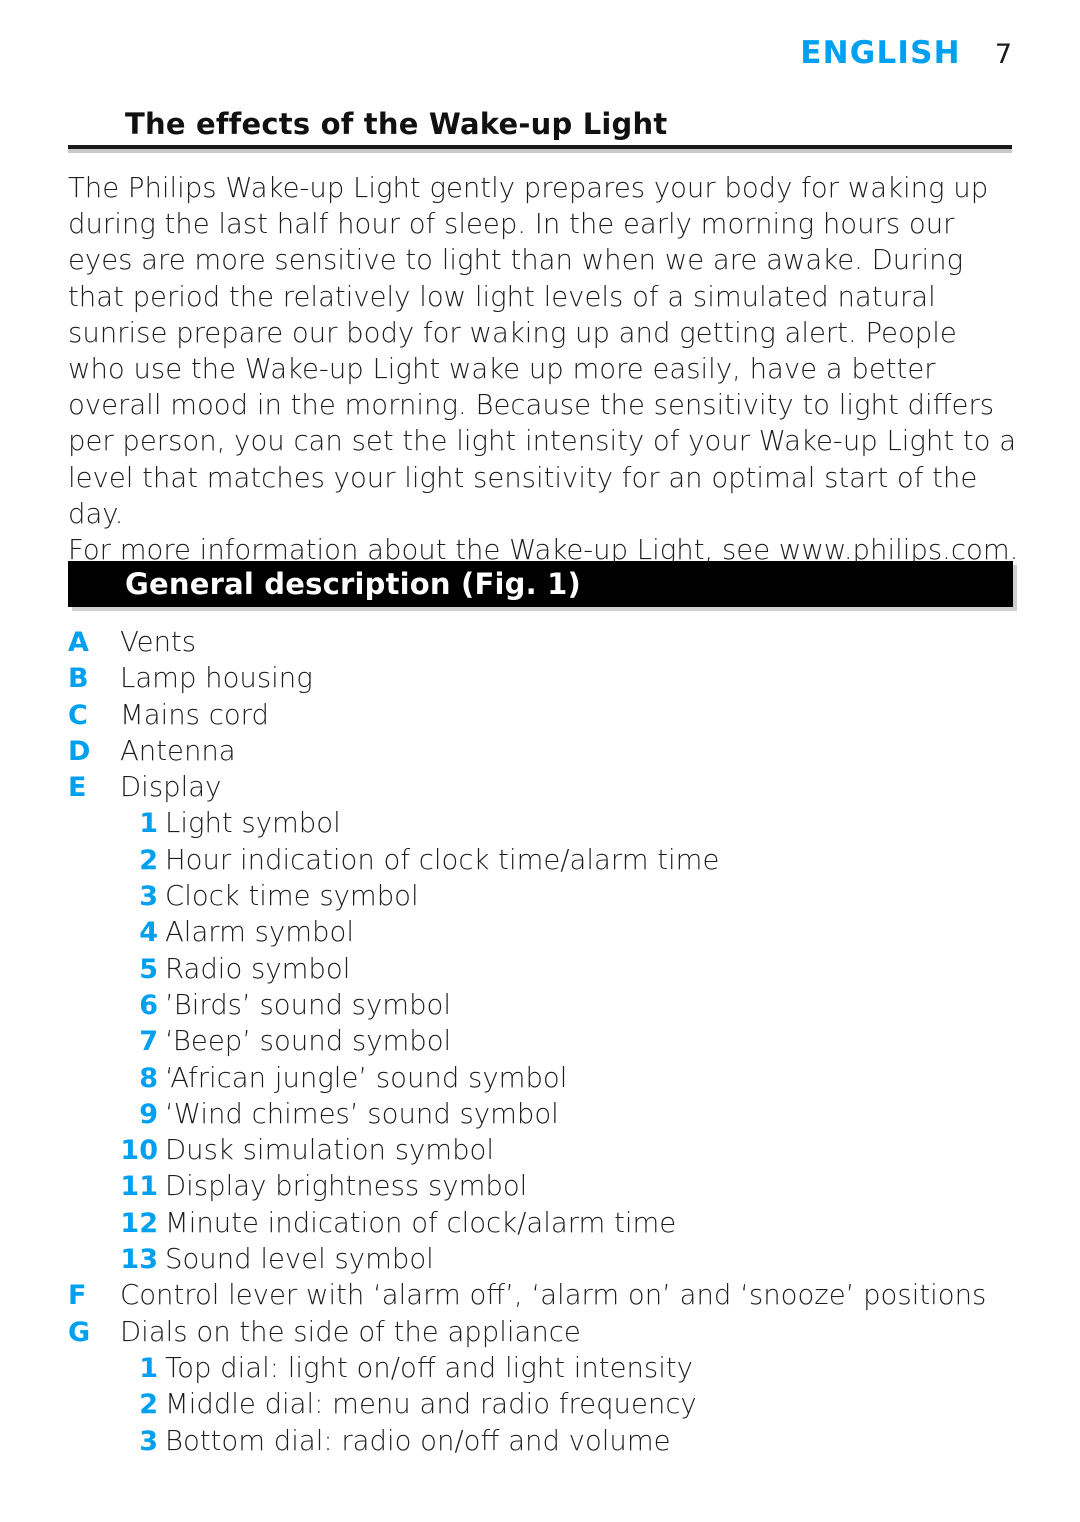 This screenshot has width=1080, height=1522. I want to click on section-heading: The effects of the Wake-up Light, so click(540, 128).